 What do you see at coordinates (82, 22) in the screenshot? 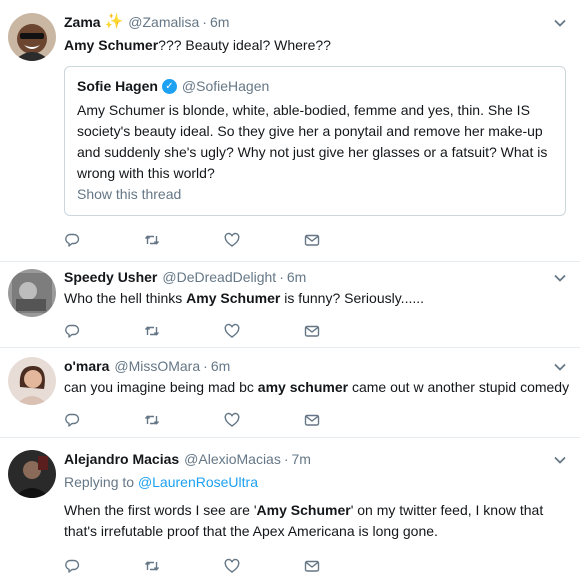
I see `display-name: Zama` at bounding box center [82, 22].